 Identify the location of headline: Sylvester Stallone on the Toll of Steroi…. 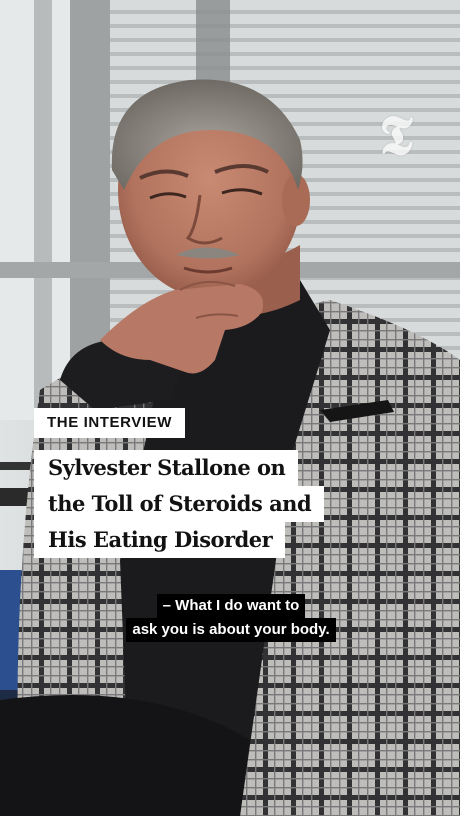
(184, 504).